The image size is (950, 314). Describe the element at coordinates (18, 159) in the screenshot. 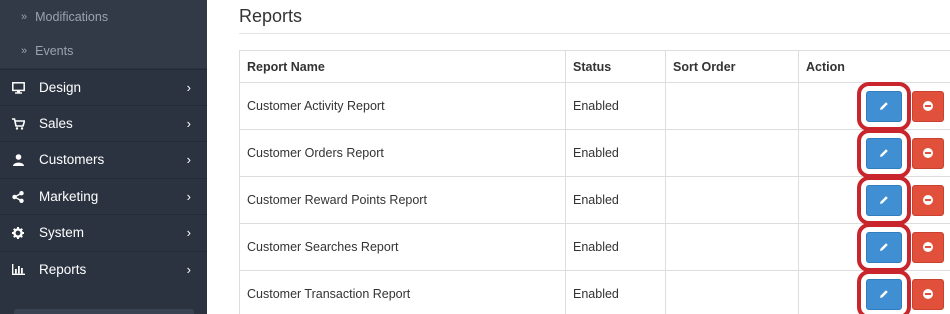

I see `user-icon` at that location.